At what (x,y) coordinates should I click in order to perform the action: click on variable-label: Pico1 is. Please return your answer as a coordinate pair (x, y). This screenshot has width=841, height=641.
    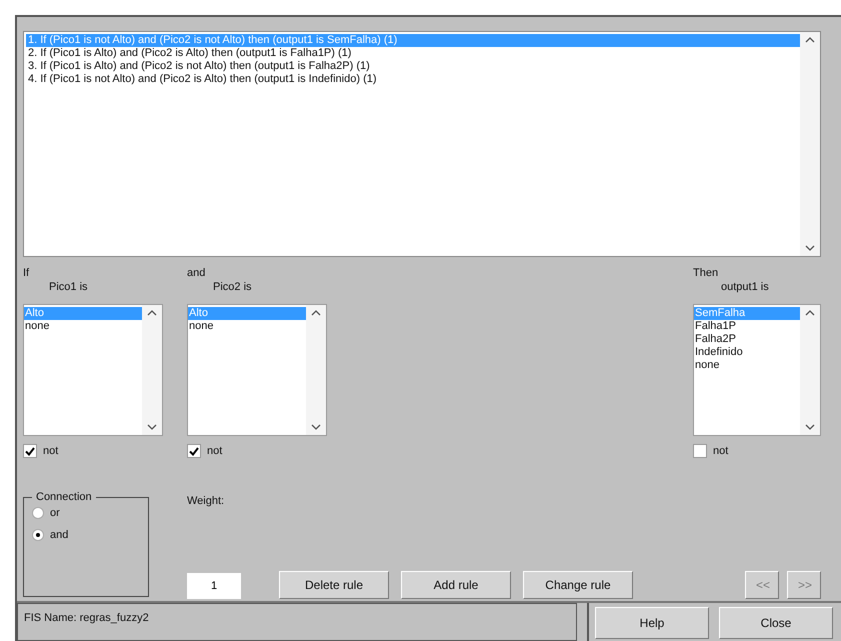
    Looking at the image, I should click on (68, 287).